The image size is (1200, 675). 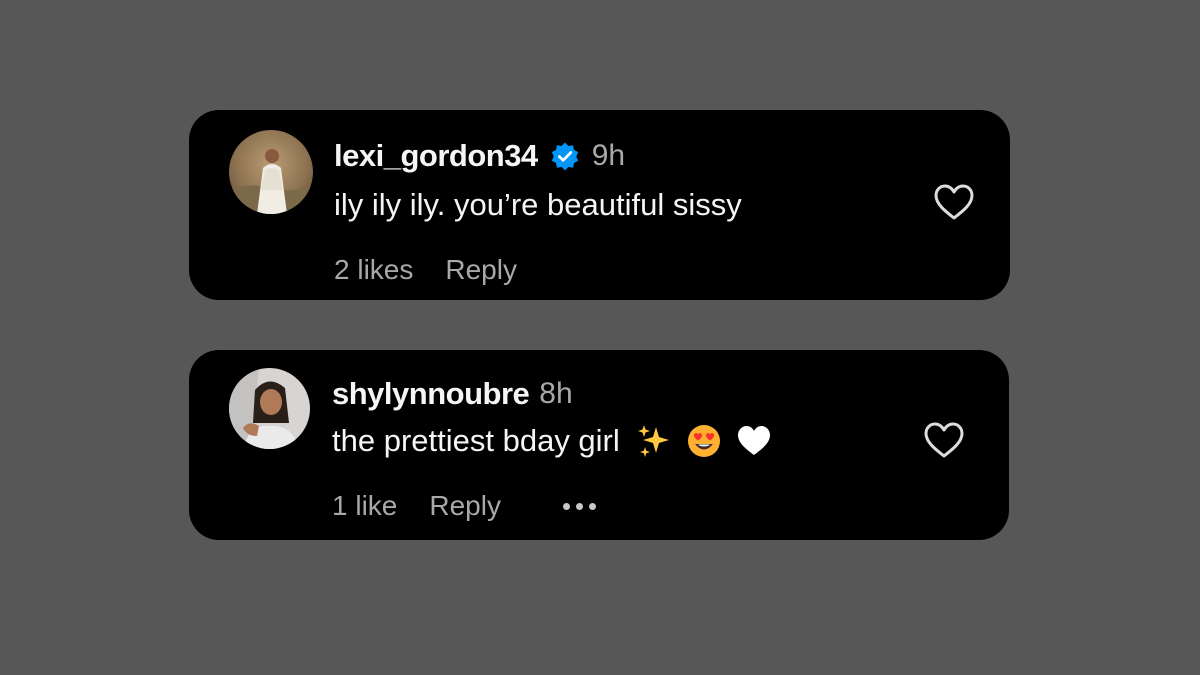 What do you see at coordinates (436, 156) in the screenshot?
I see `username: lexi_gordon34` at bounding box center [436, 156].